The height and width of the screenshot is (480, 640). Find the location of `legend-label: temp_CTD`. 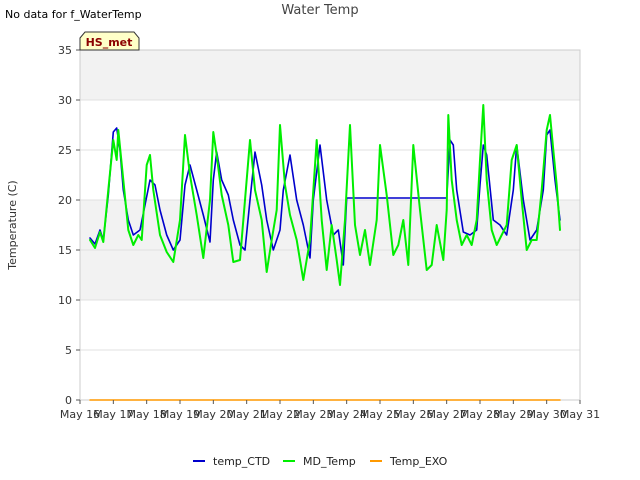

legend-label: temp_CTD is located at coordinates (241, 461).